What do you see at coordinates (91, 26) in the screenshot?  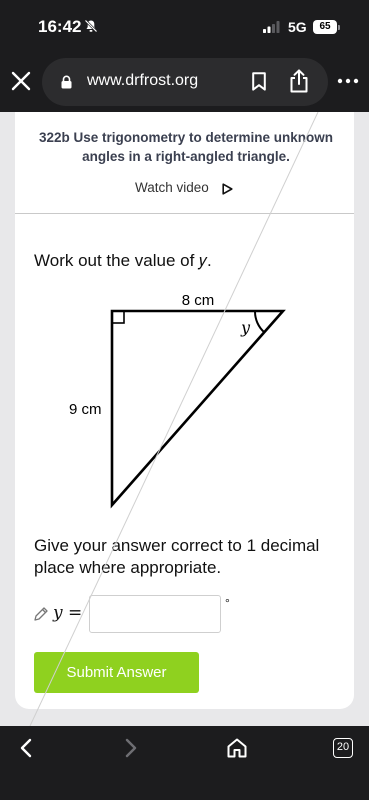 I see `bell-mute-icon` at bounding box center [91, 26].